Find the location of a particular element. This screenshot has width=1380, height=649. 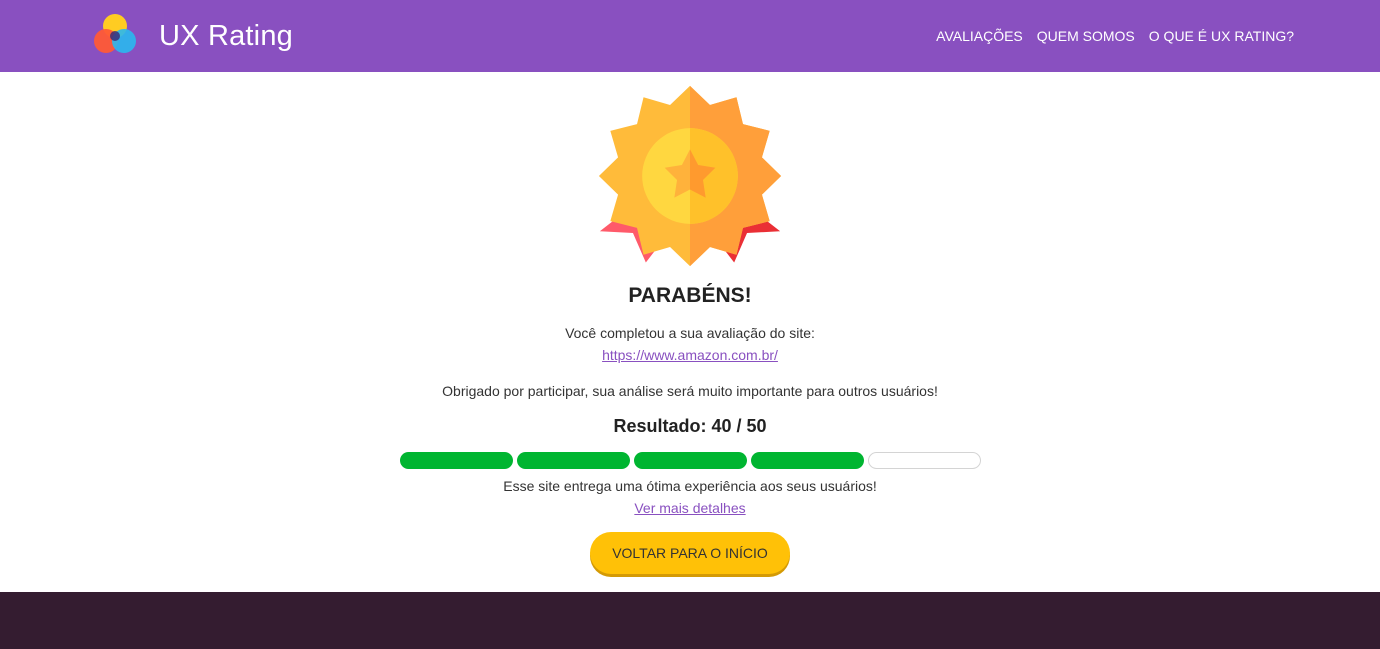

brand-name: UX Rating is located at coordinates (226, 35).